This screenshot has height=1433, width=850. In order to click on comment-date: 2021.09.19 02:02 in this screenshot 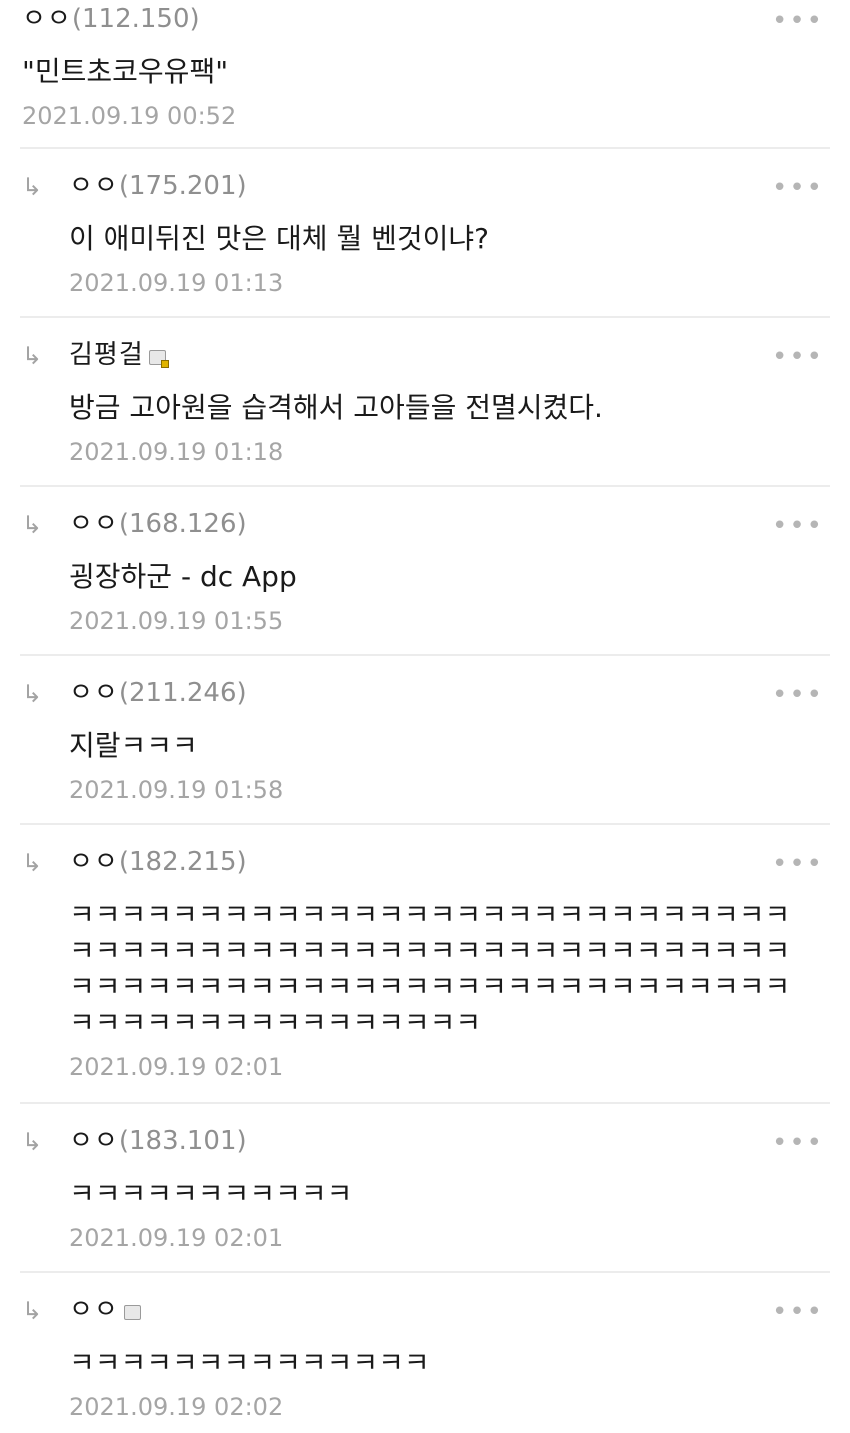, I will do `click(176, 1407)`.